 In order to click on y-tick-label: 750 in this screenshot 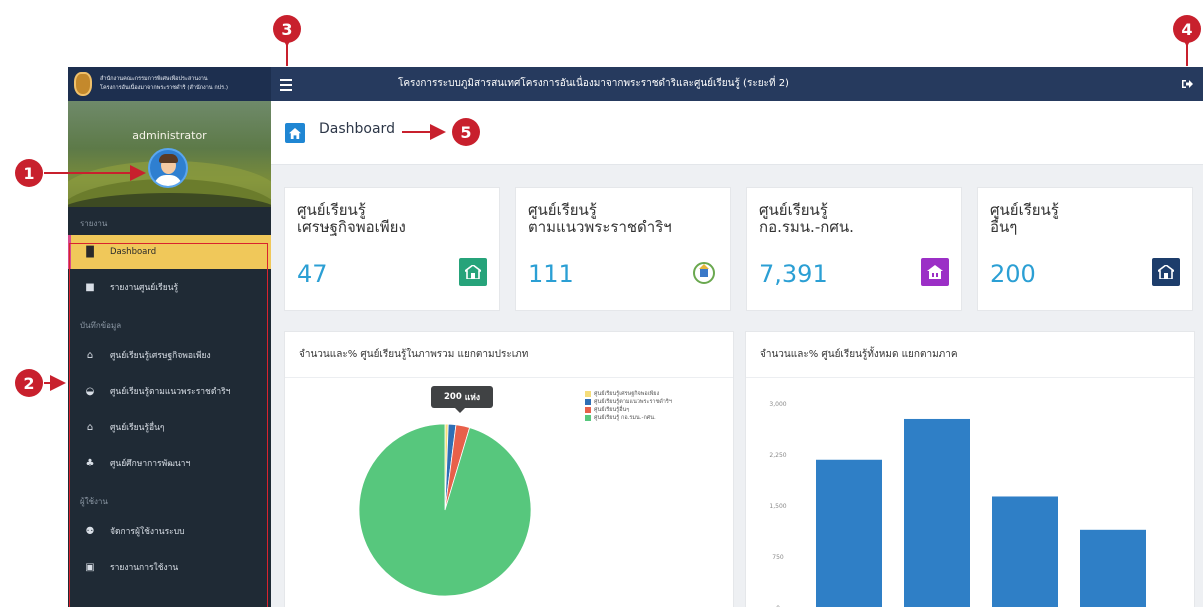, I will do `click(778, 557)`.